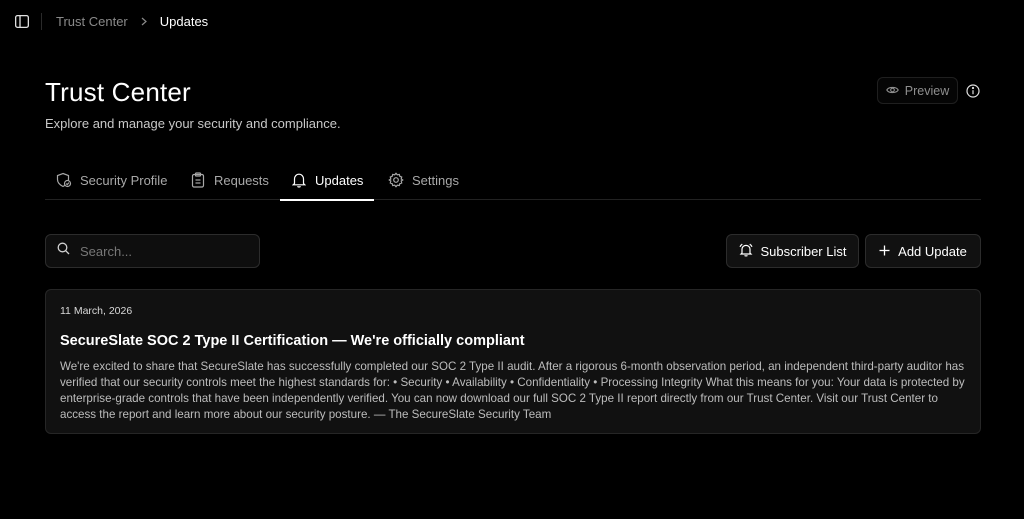 Image resolution: width=1024 pixels, height=519 pixels. What do you see at coordinates (63, 251) in the screenshot?
I see `search-icon` at bounding box center [63, 251].